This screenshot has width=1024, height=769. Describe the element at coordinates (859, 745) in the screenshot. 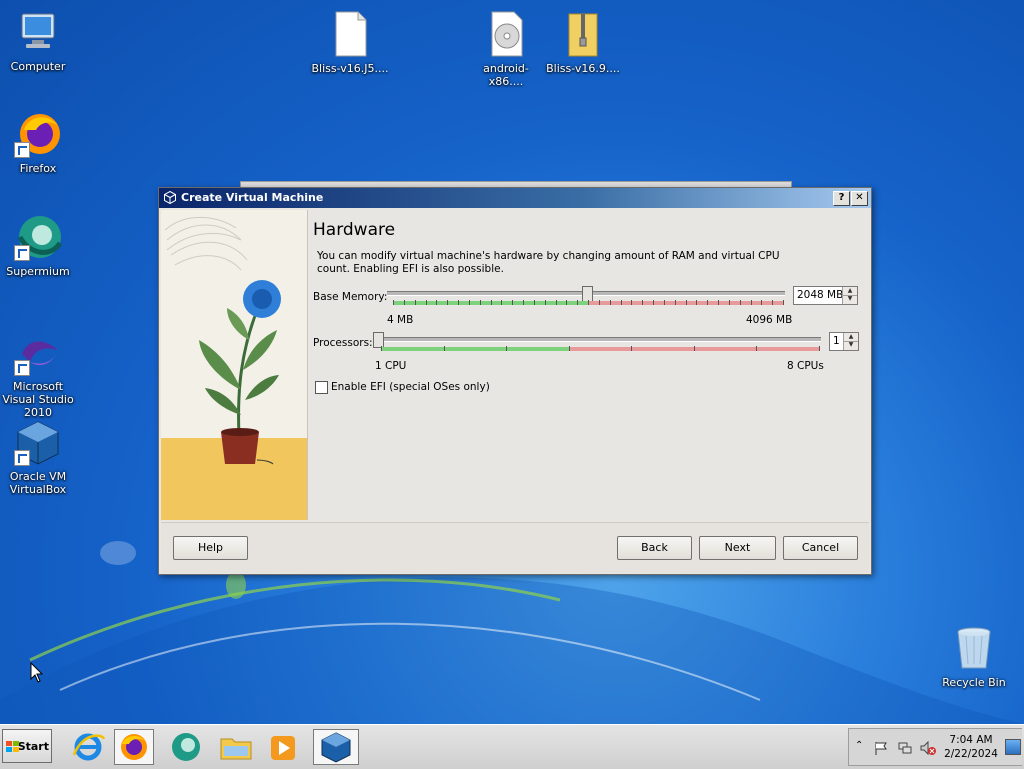

I see `show-hidden-icons-icon: ⌃` at that location.